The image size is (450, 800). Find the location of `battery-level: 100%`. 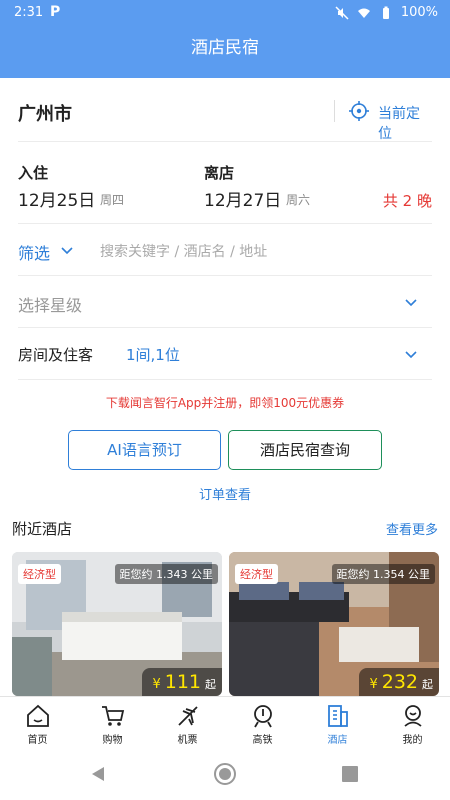

battery-level: 100% is located at coordinates (419, 12).